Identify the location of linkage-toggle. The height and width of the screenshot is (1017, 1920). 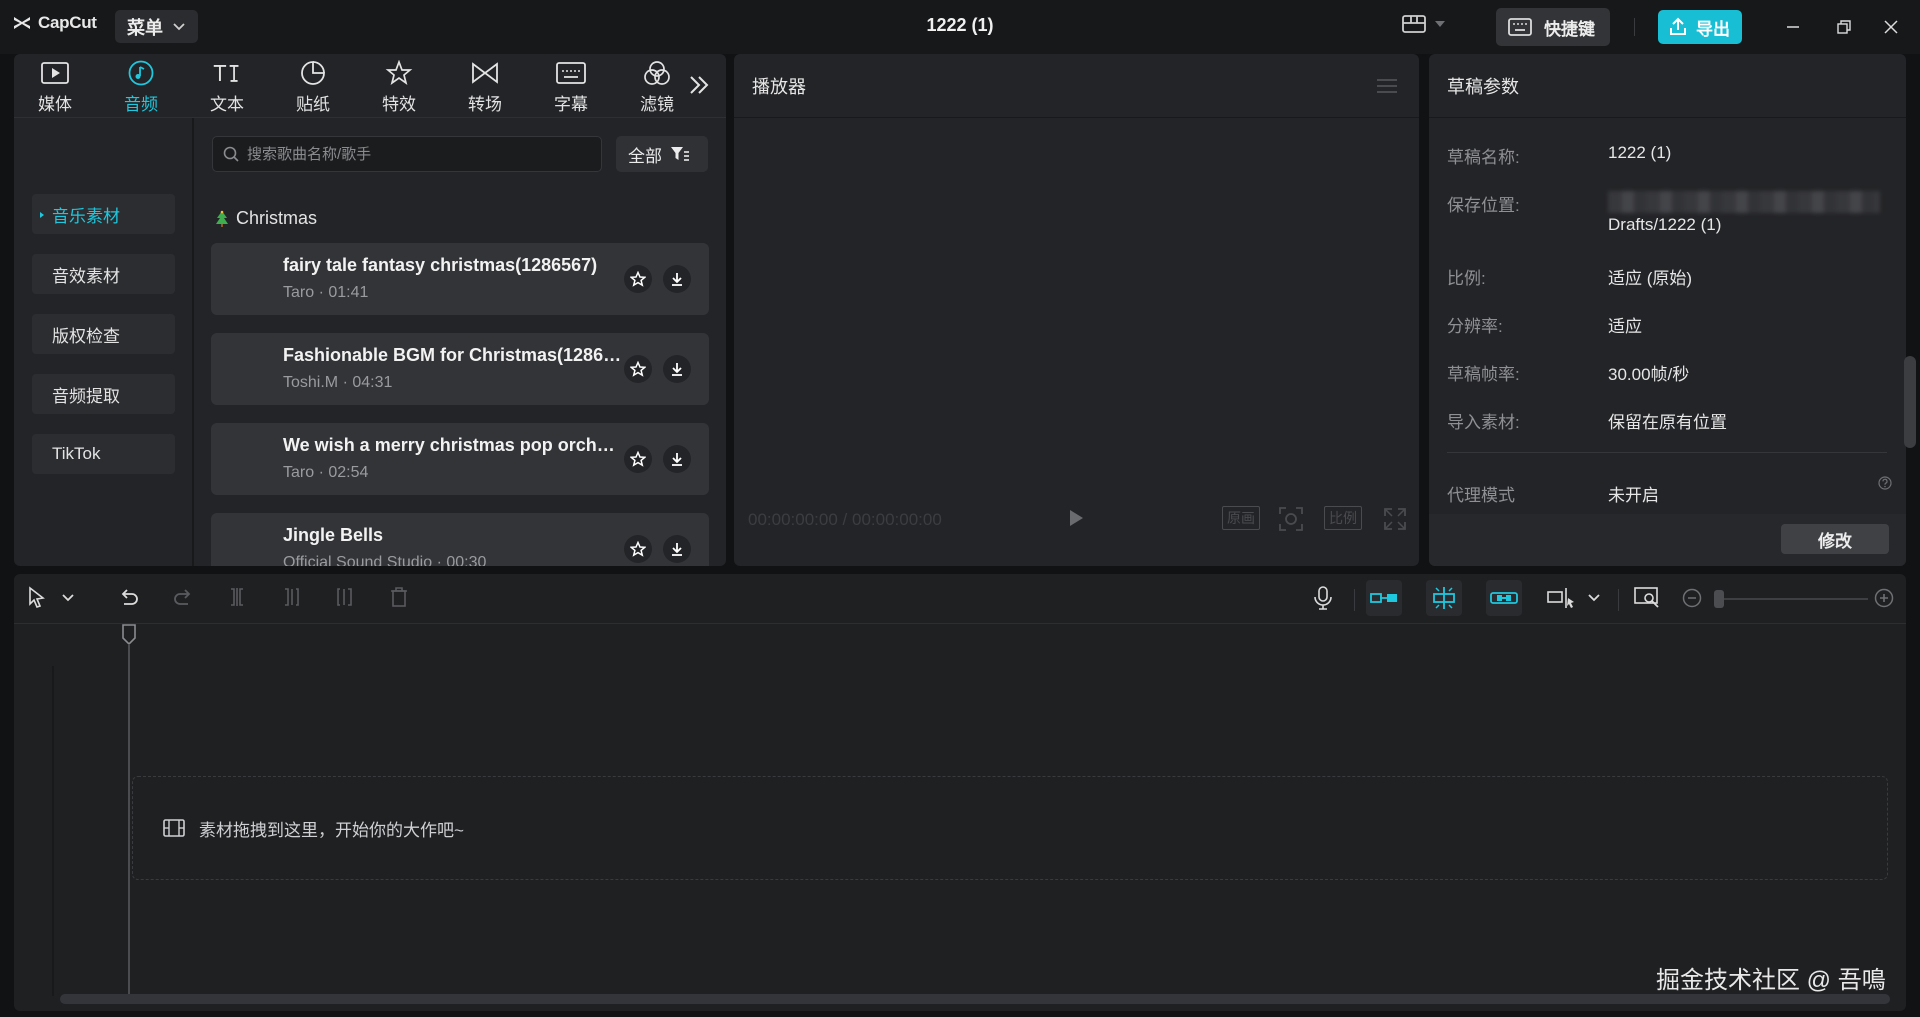
(1504, 598).